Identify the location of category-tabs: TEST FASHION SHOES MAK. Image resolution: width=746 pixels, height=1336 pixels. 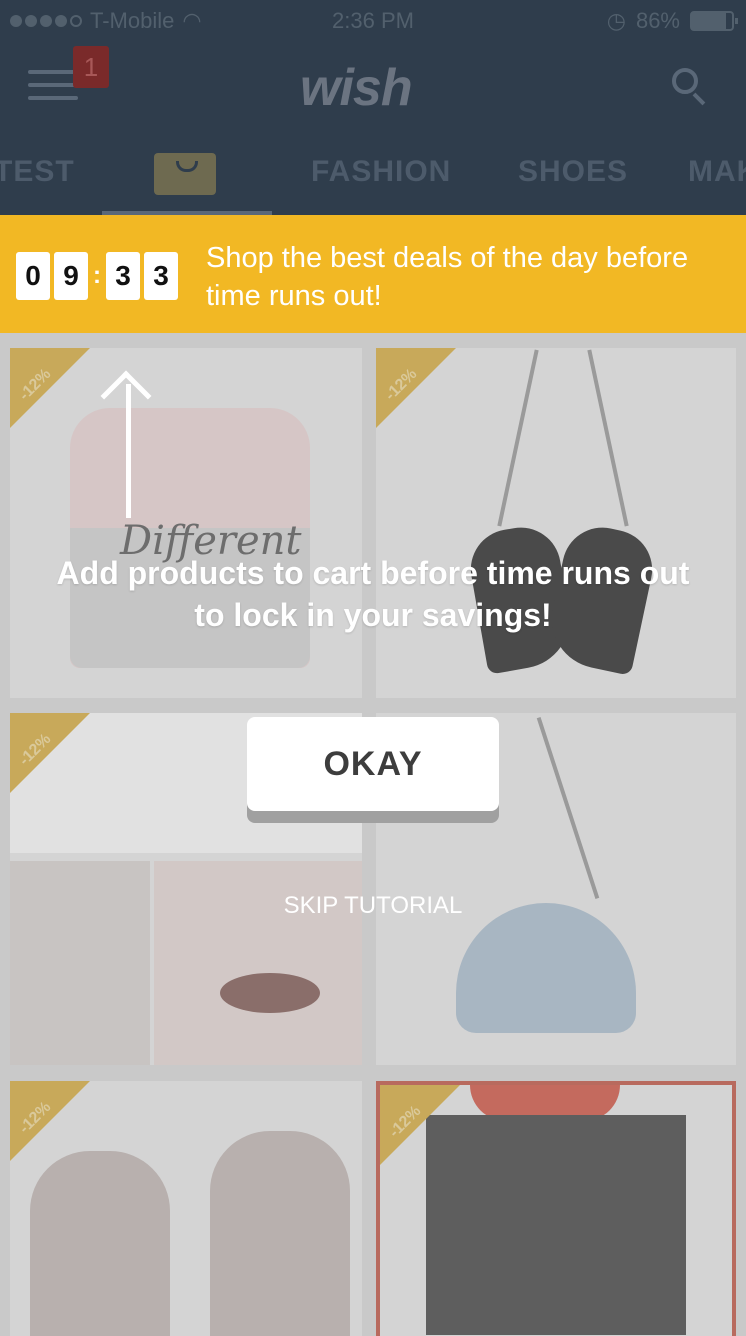
(373, 180).